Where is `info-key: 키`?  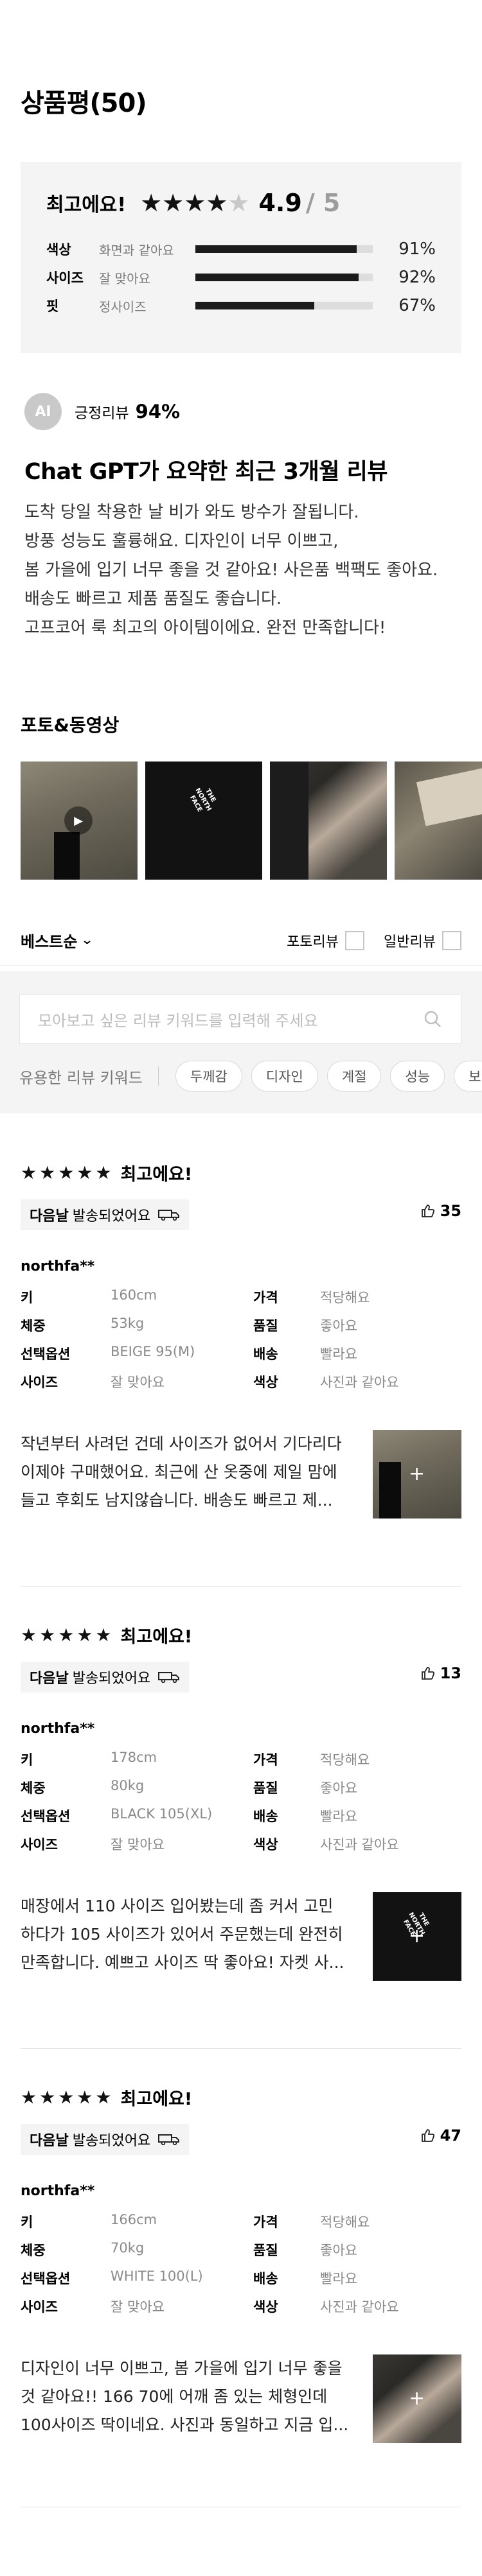 info-key: 키 is located at coordinates (27, 2222).